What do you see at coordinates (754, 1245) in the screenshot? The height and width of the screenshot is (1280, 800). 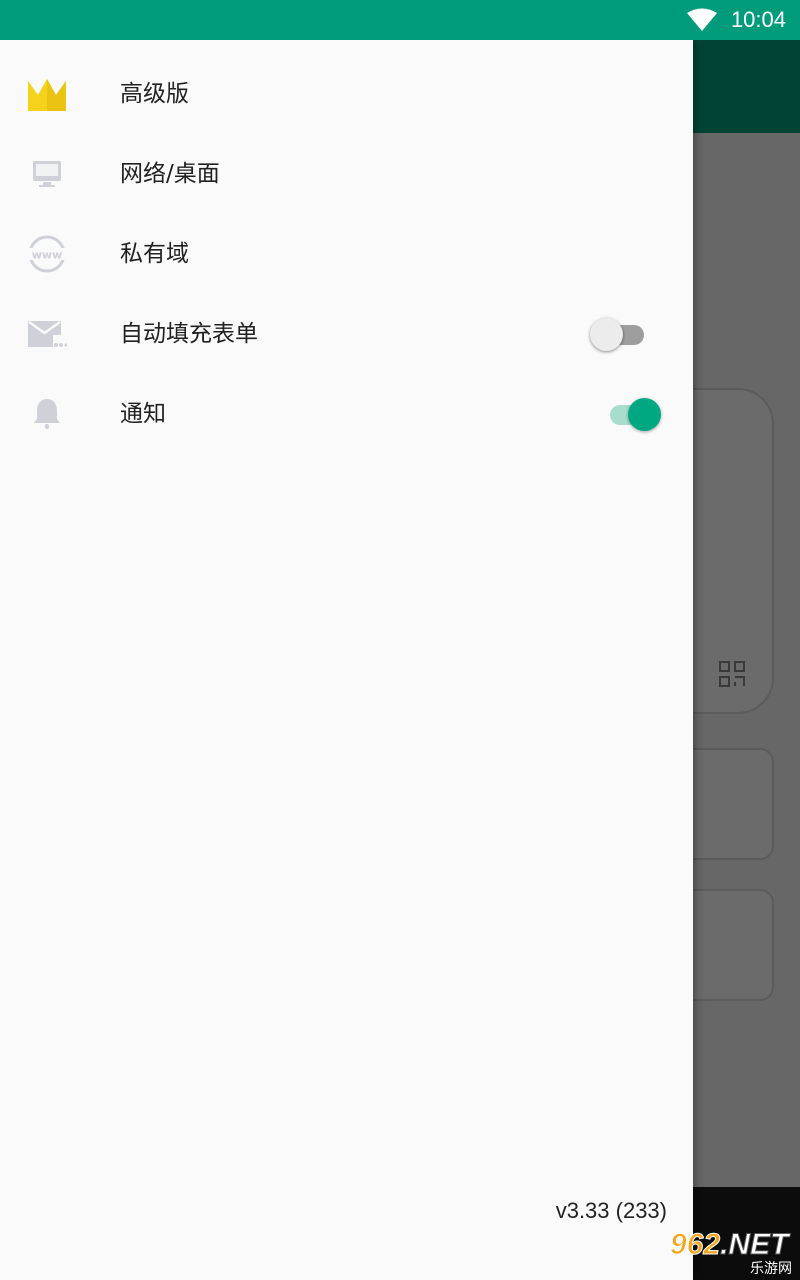 I see `watermark-suffix: .NET` at bounding box center [754, 1245].